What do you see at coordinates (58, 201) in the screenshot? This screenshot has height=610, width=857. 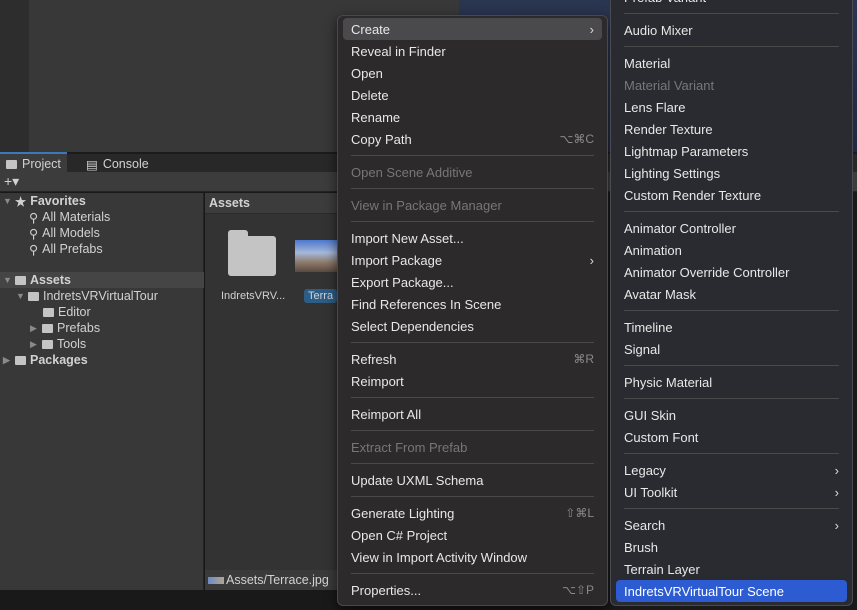 I see `label: Favorites` at bounding box center [58, 201].